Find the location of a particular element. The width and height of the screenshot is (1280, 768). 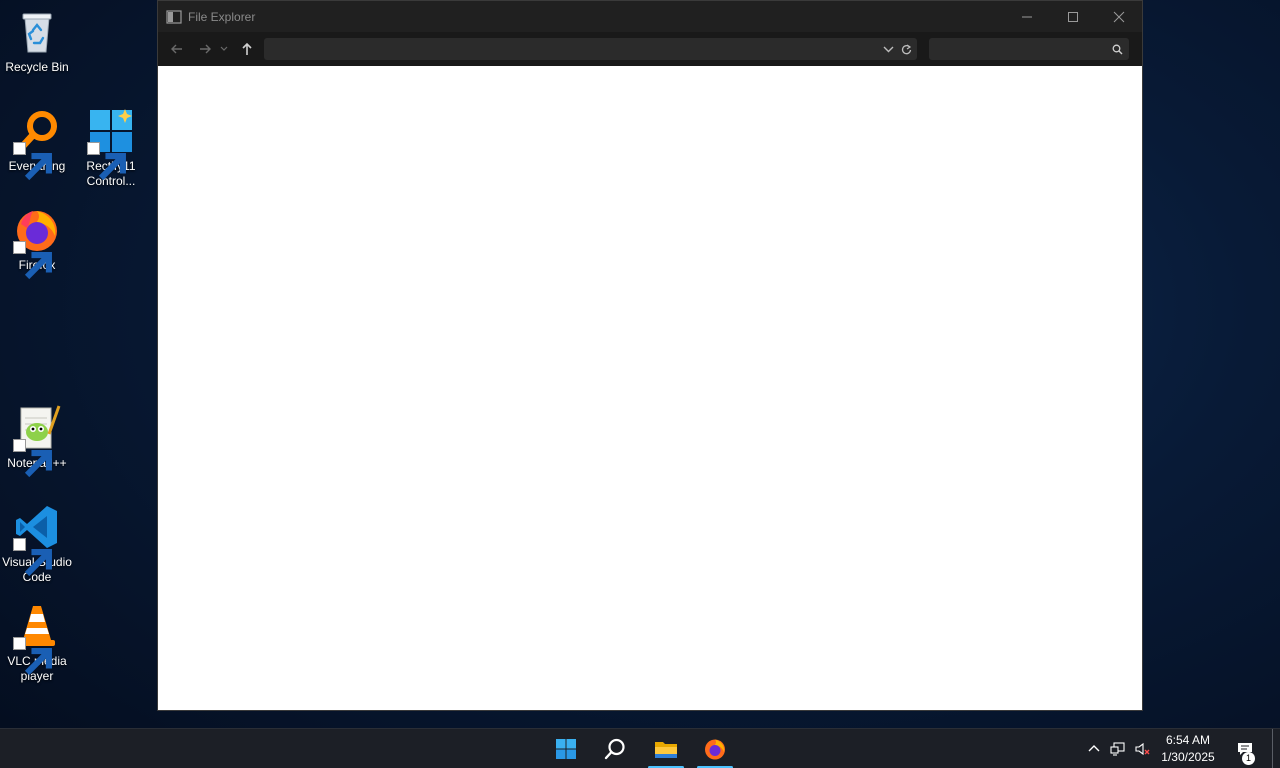

everything-search-icon is located at coordinates (37, 144).